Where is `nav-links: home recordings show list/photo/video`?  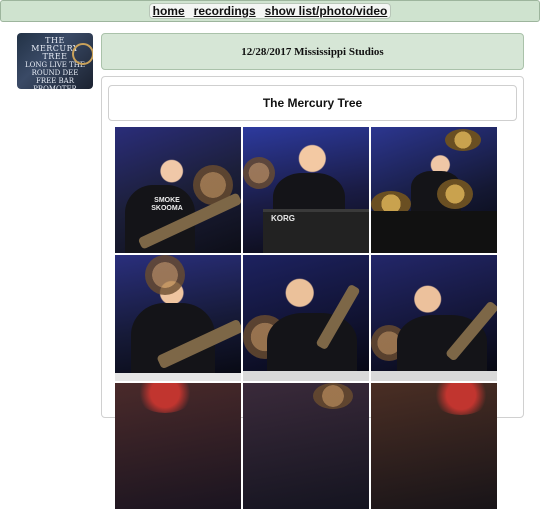 nav-links: home recordings show list/photo/video is located at coordinates (270, 11).